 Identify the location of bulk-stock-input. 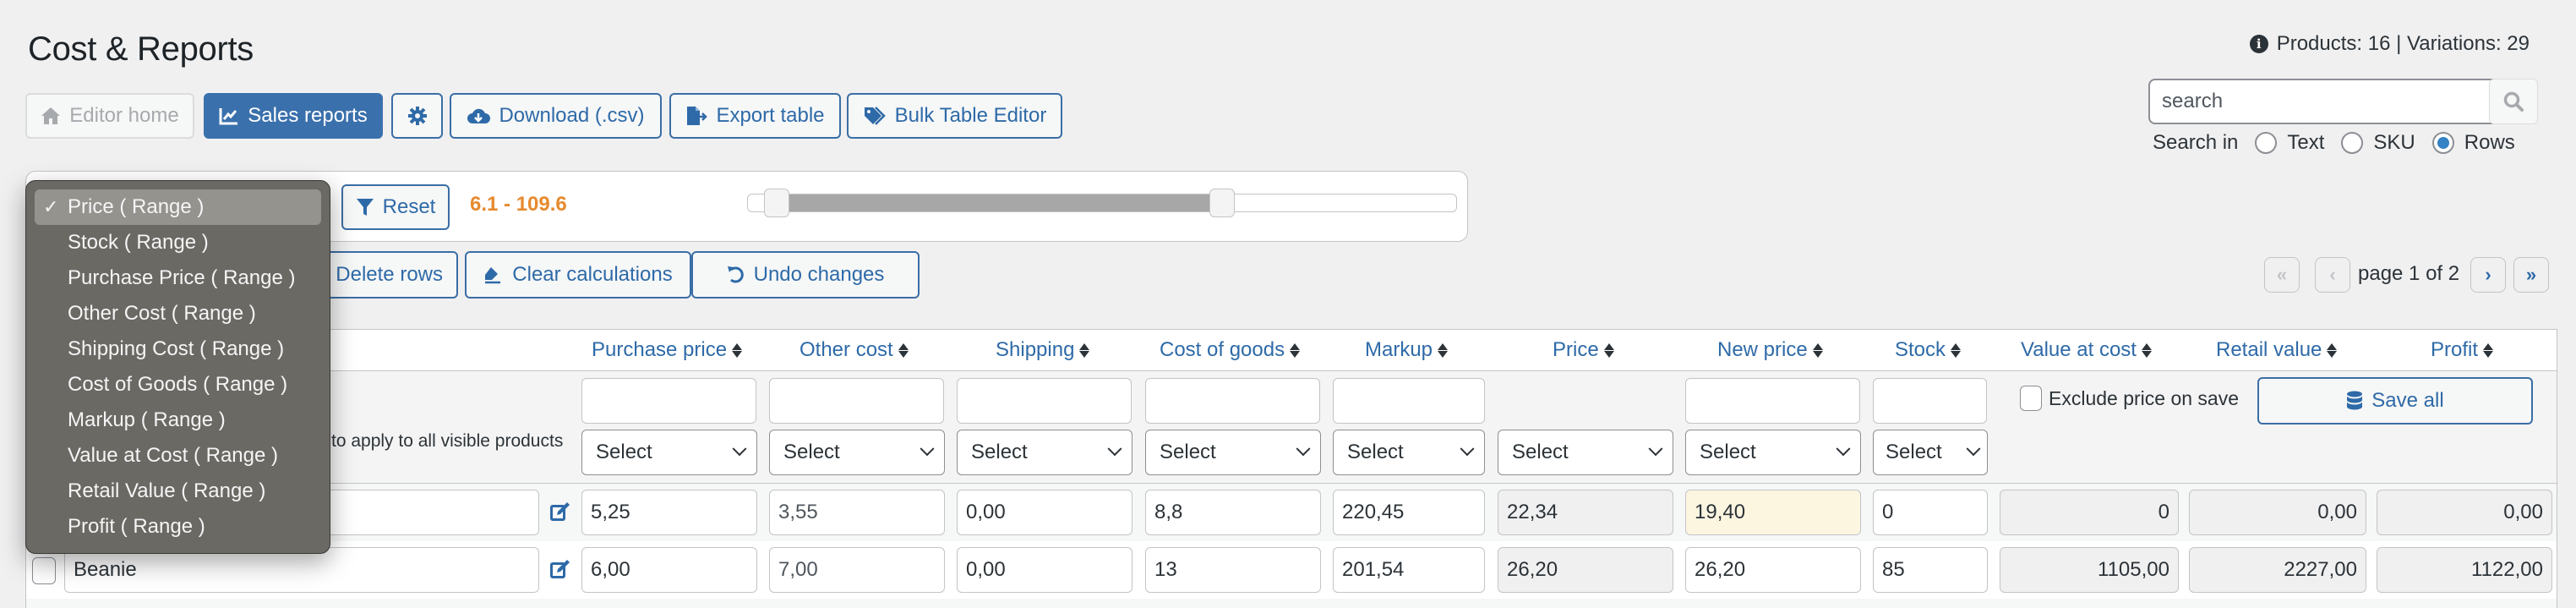
(1930, 401).